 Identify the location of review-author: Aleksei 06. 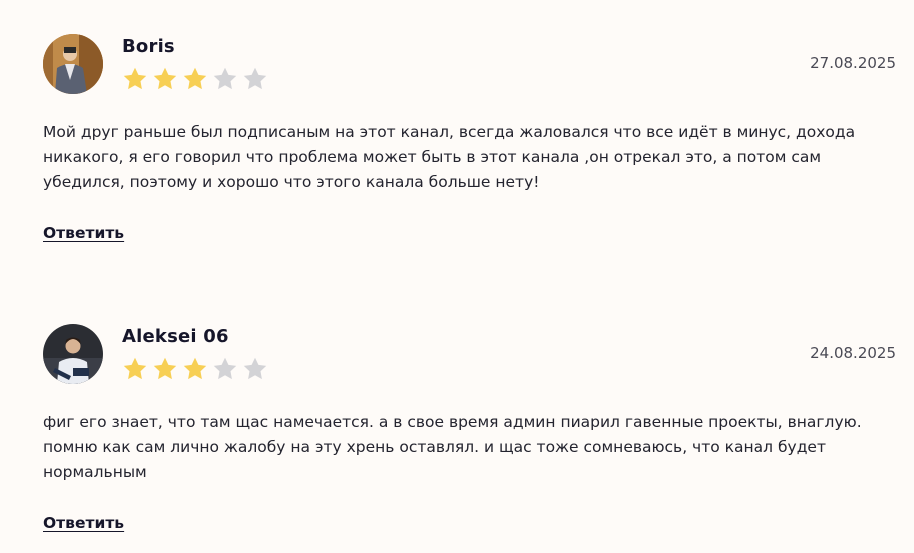
(175, 336).